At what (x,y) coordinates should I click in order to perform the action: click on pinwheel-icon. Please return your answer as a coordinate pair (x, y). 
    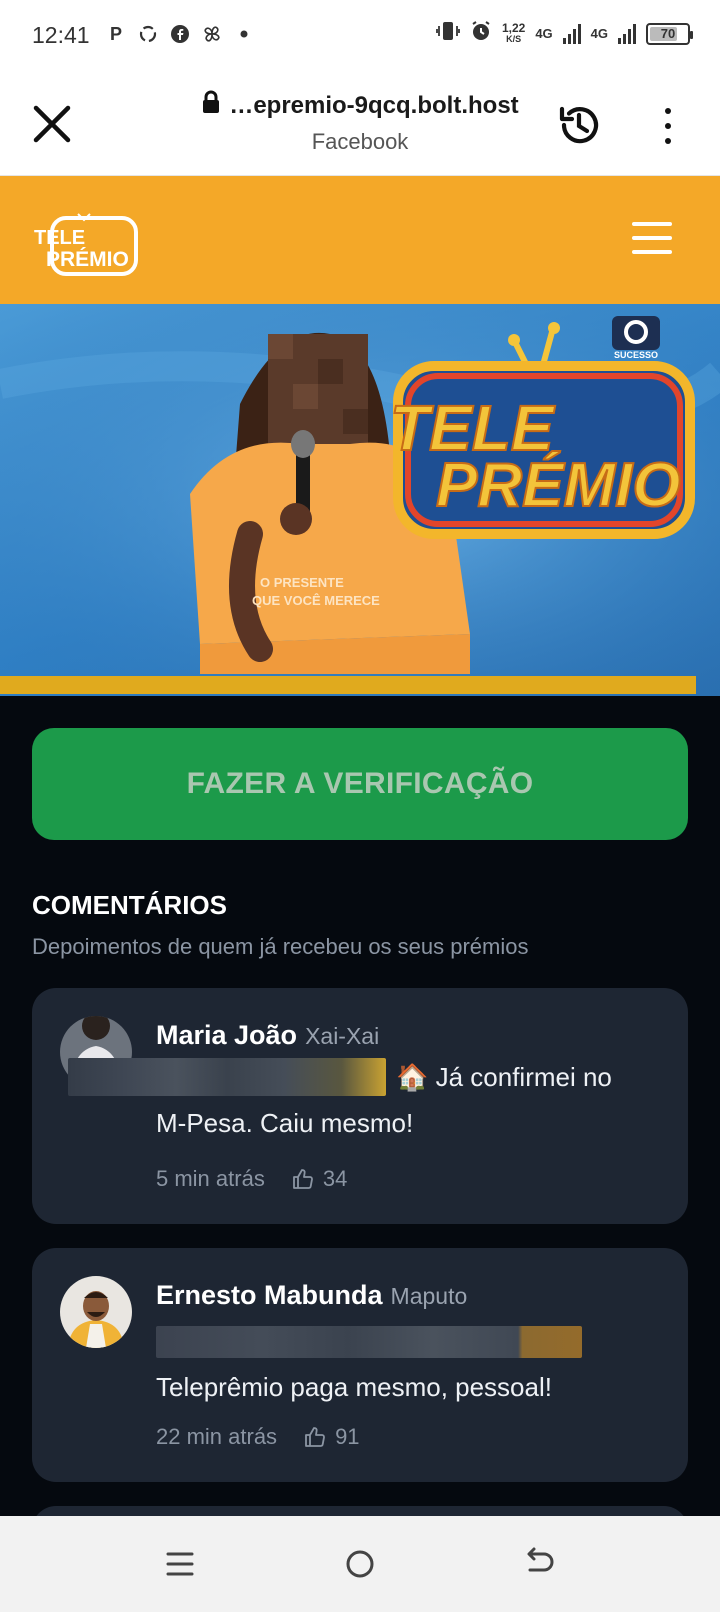
    Looking at the image, I should click on (212, 34).